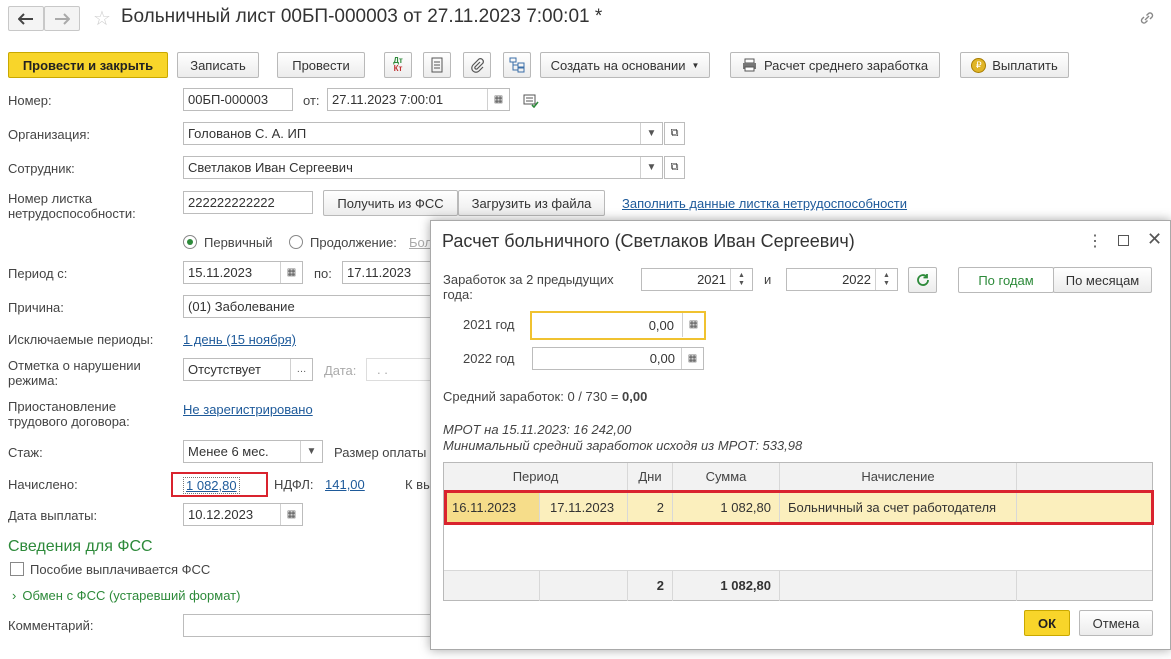  I want to click on dt-kt-button: Дт Кт, so click(398, 65).